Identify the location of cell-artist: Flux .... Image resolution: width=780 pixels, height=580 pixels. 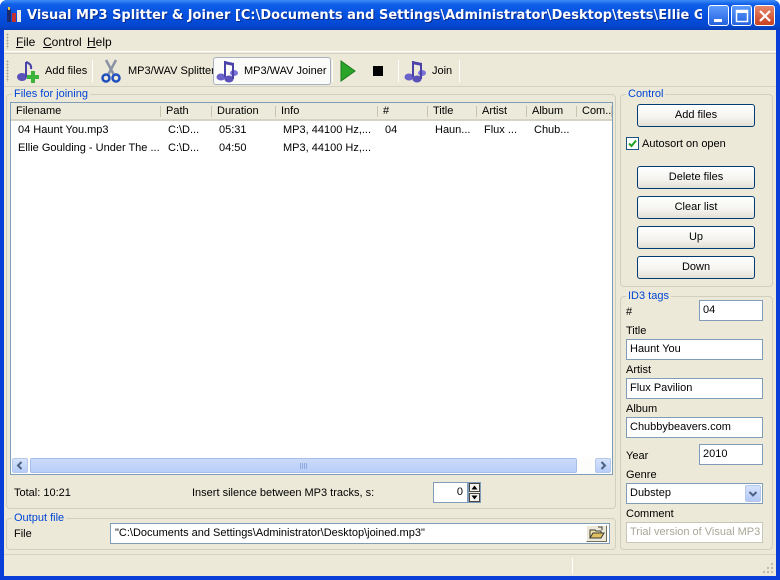
(501, 130).